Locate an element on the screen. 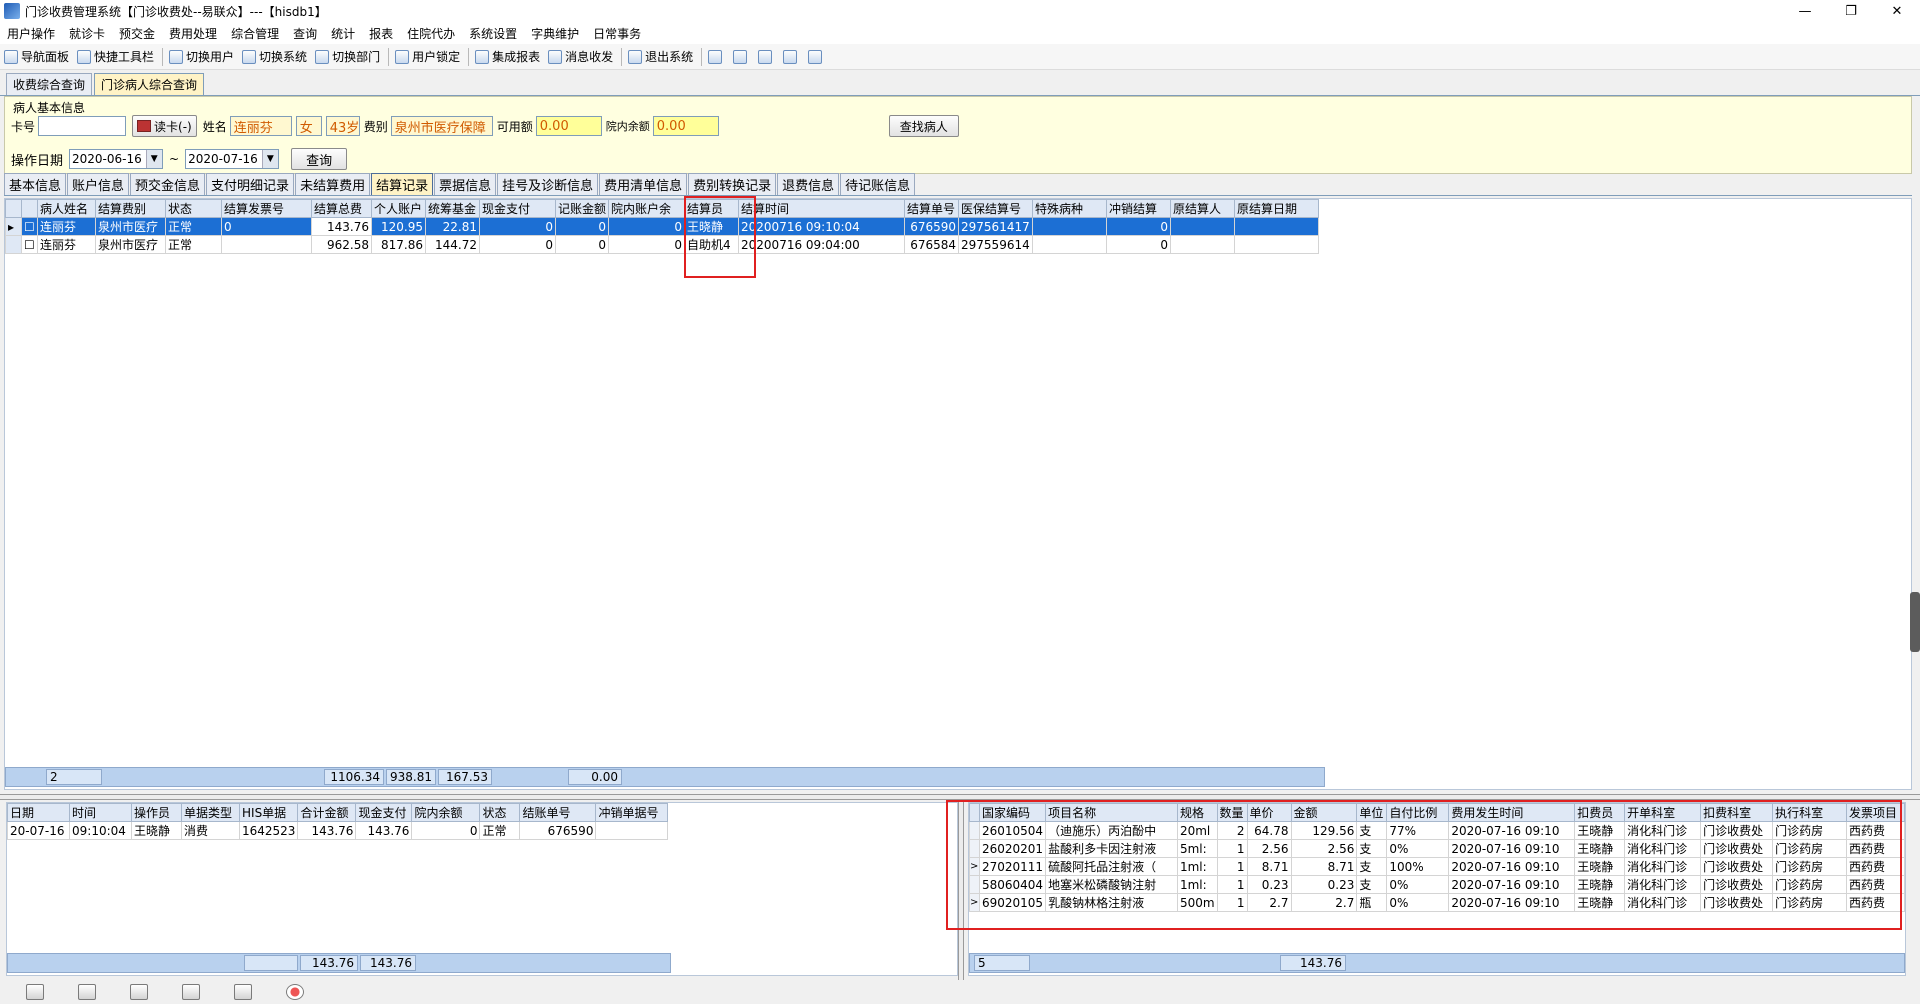 The width and height of the screenshot is (1920, 1004). tab-payment-detail: 支付明细记录 is located at coordinates (250, 184).